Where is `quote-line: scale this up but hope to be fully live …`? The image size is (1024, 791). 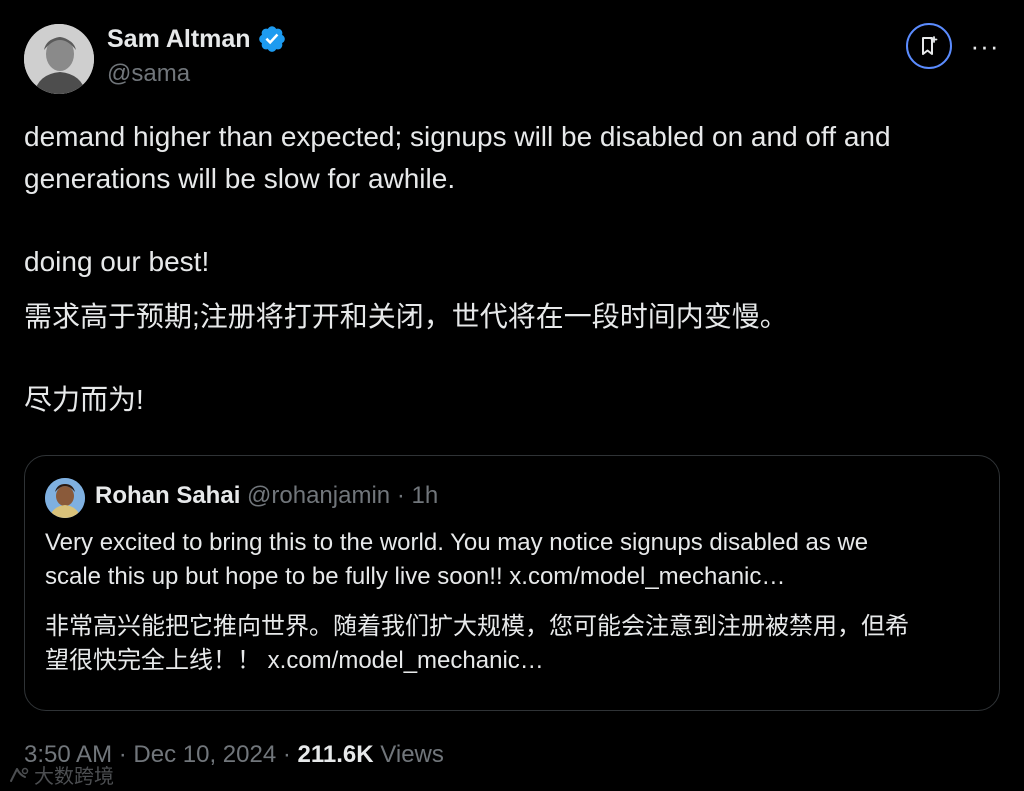
quote-line: scale this up but hope to be fully live … is located at coordinates (415, 576).